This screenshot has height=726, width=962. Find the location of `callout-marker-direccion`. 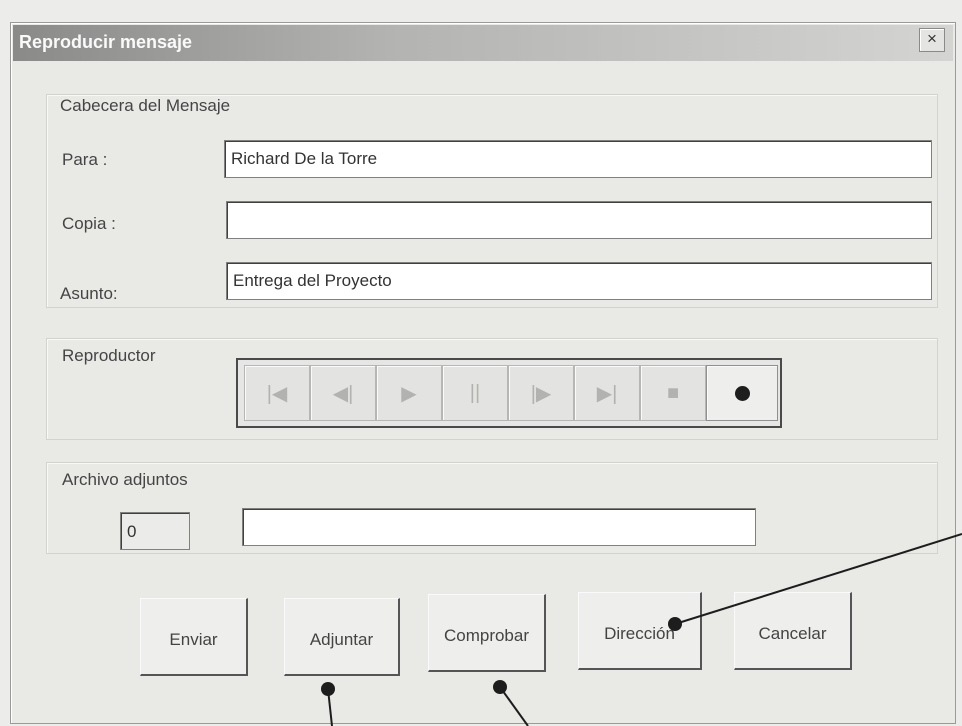

callout-marker-direccion is located at coordinates (675, 624).